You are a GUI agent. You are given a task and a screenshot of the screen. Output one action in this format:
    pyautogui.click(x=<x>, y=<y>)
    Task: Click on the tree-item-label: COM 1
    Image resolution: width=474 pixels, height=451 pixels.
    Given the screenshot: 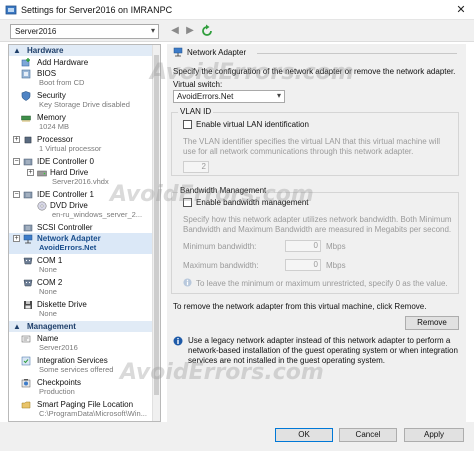 What is the action you would take?
    pyautogui.click(x=50, y=260)
    